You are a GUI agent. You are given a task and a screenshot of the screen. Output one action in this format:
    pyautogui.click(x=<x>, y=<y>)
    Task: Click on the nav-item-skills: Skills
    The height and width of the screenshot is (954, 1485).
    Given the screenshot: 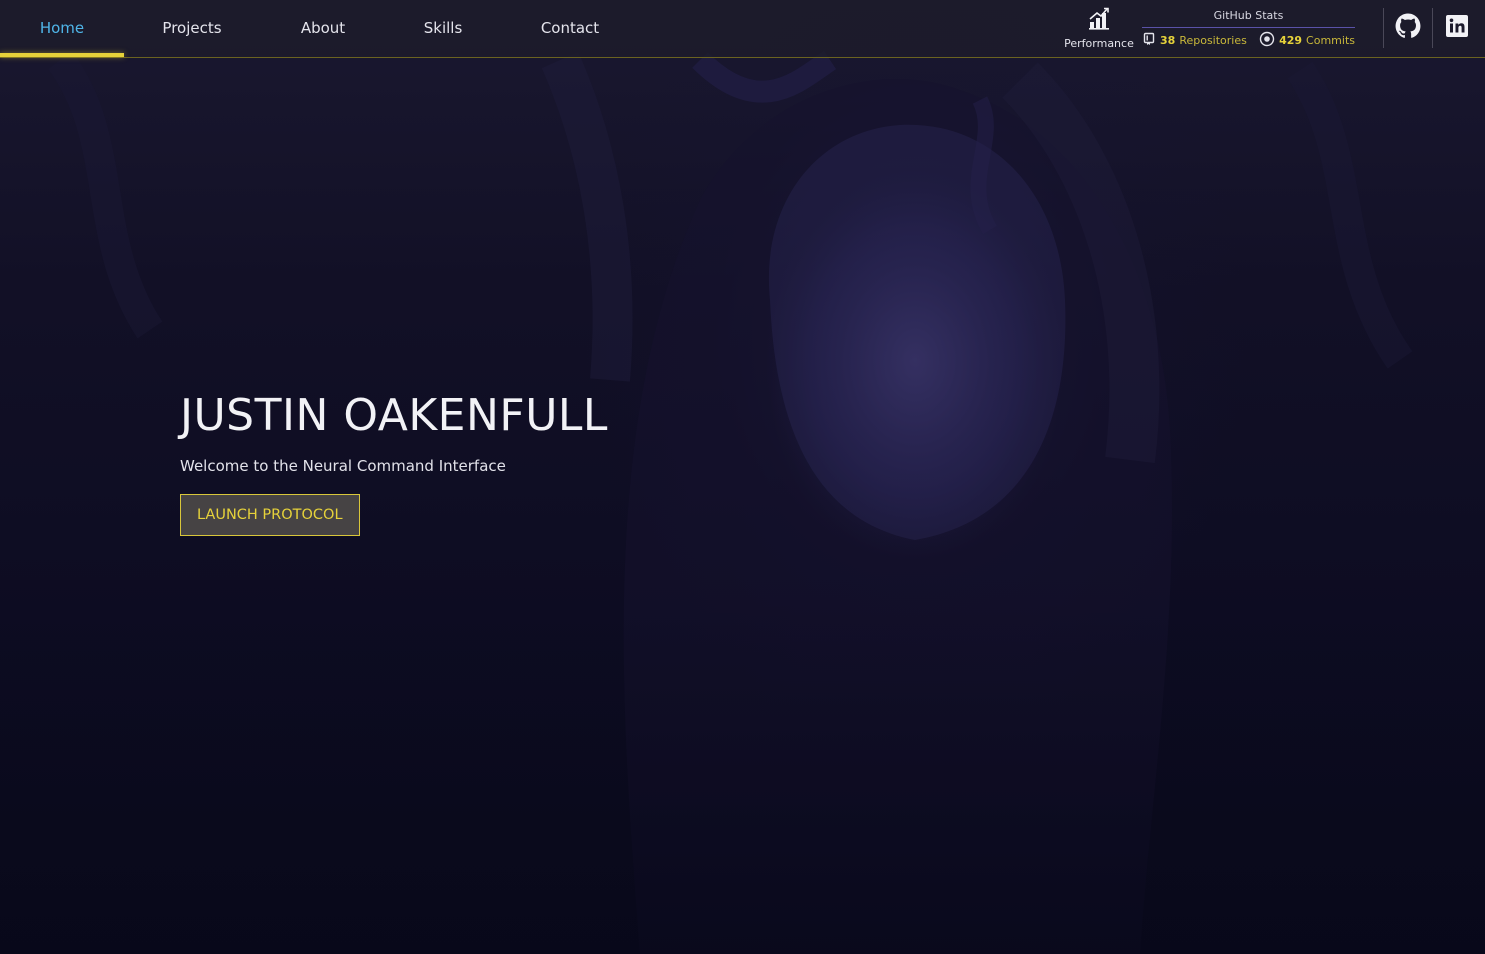 What is the action you would take?
    pyautogui.click(x=443, y=28)
    